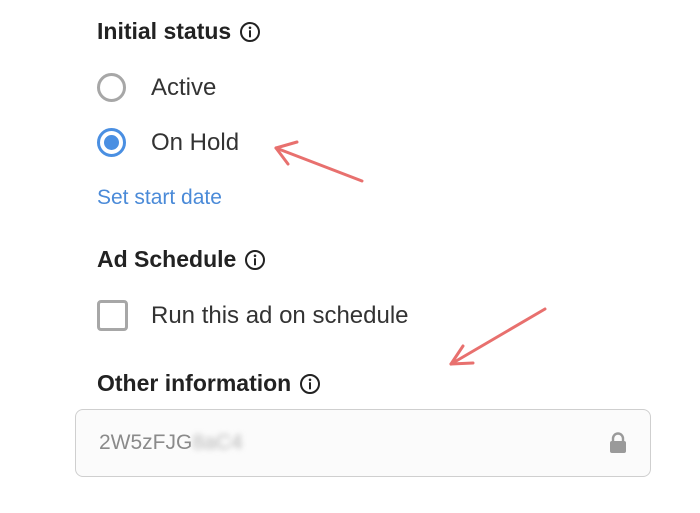 This screenshot has width=700, height=513. Describe the element at coordinates (112, 315) in the screenshot. I see `run-on-schedule-checkbox` at that location.